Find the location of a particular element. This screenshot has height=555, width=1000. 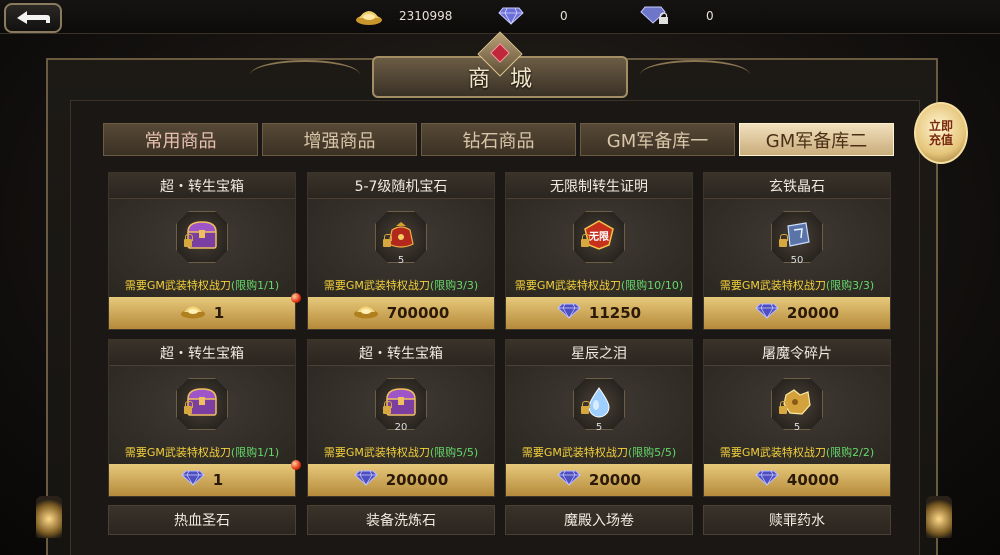

item-card-title: 魔殿入场卷 is located at coordinates (599, 520).